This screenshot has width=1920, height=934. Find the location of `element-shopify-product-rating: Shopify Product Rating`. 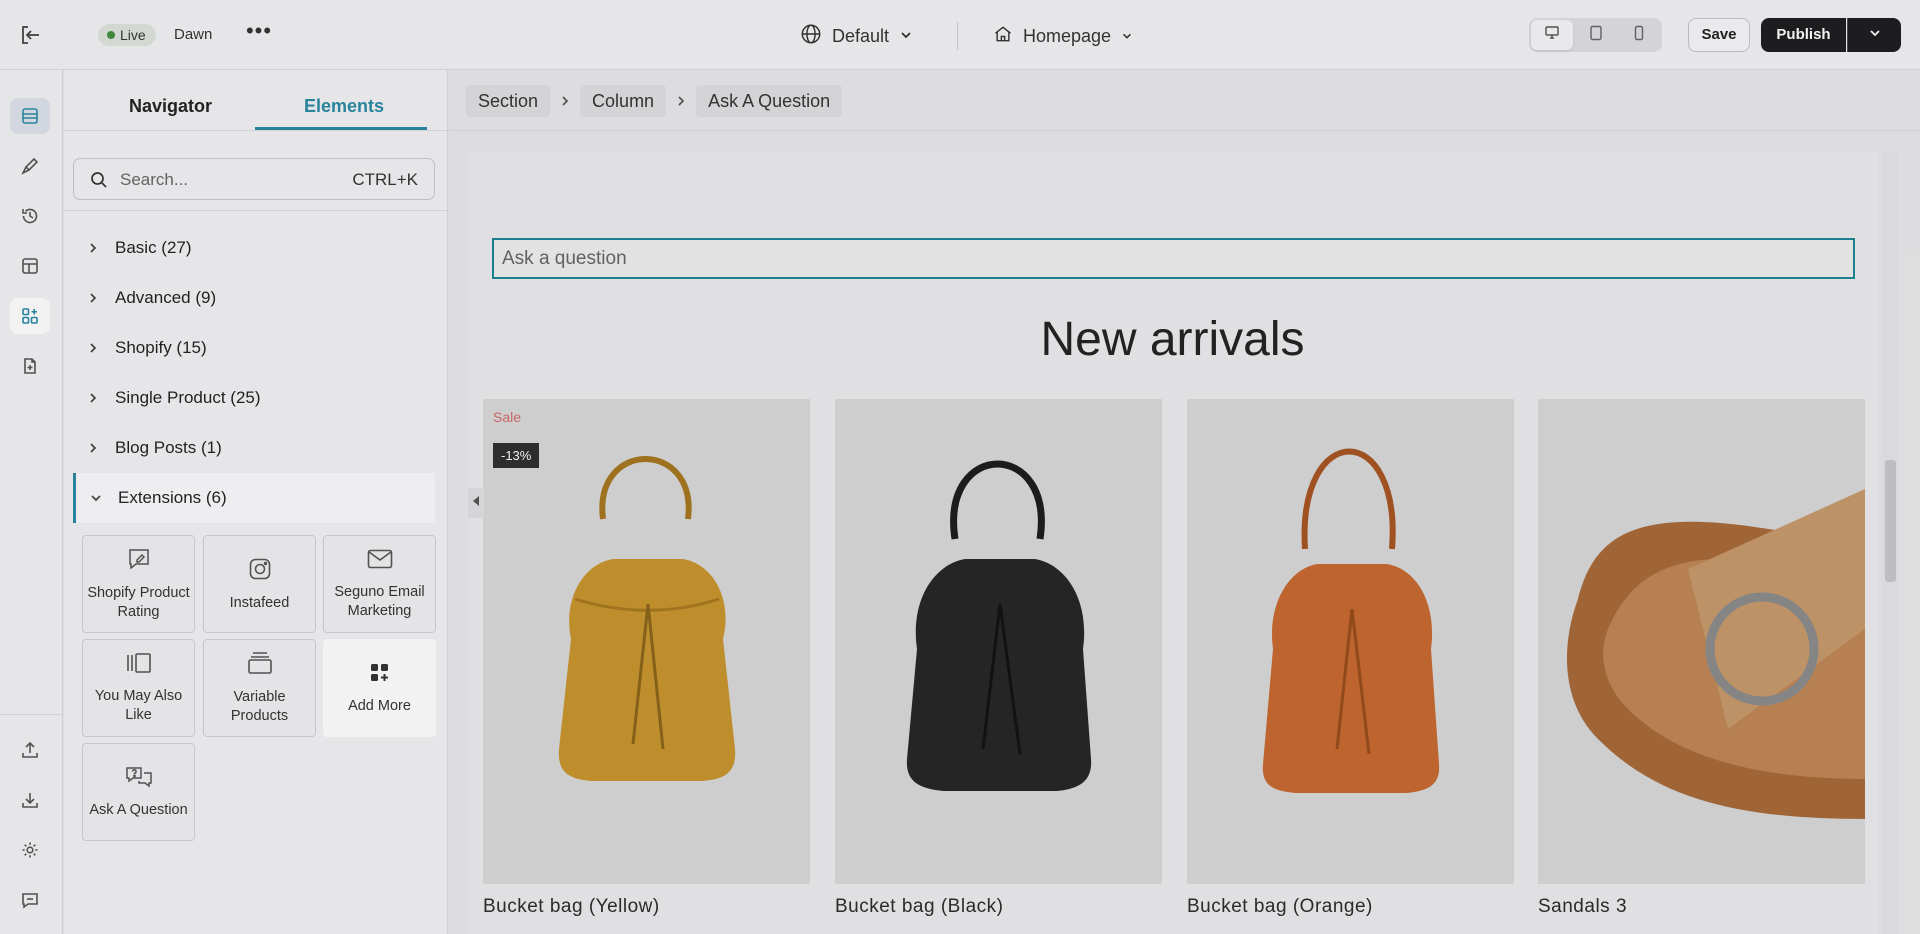

element-shopify-product-rating: Shopify Product Rating is located at coordinates (138, 584).